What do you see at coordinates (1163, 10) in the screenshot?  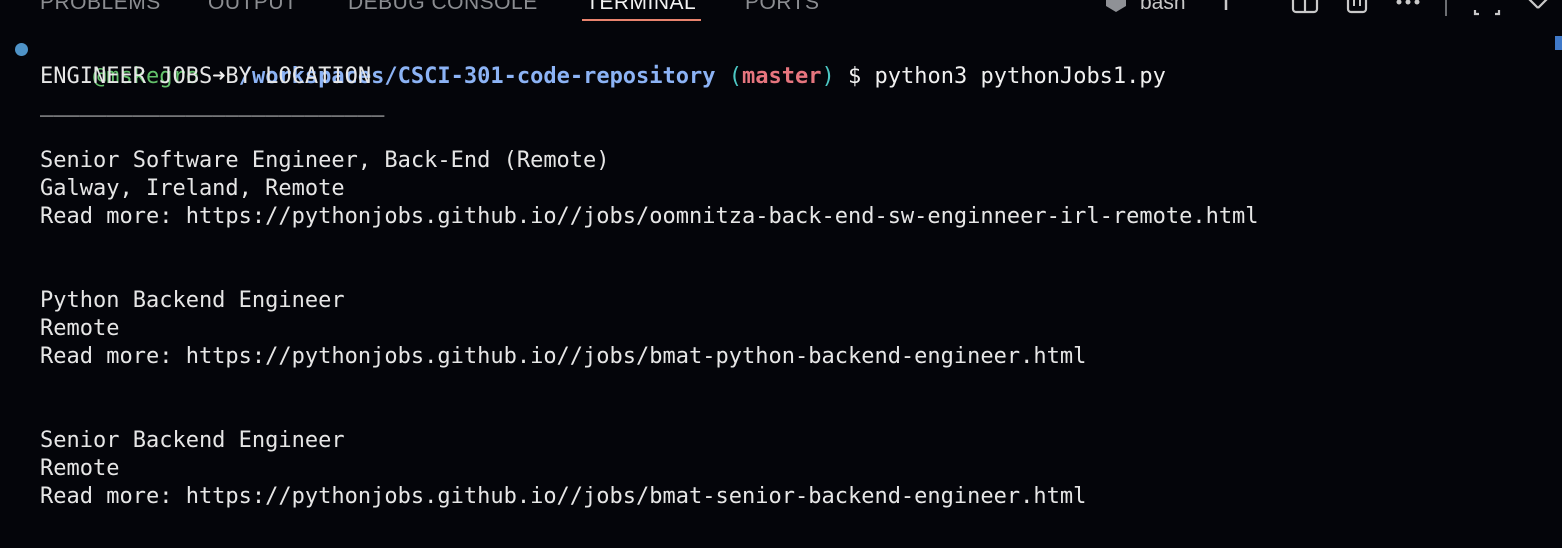 I see `terminal-shell-label: bash` at bounding box center [1163, 10].